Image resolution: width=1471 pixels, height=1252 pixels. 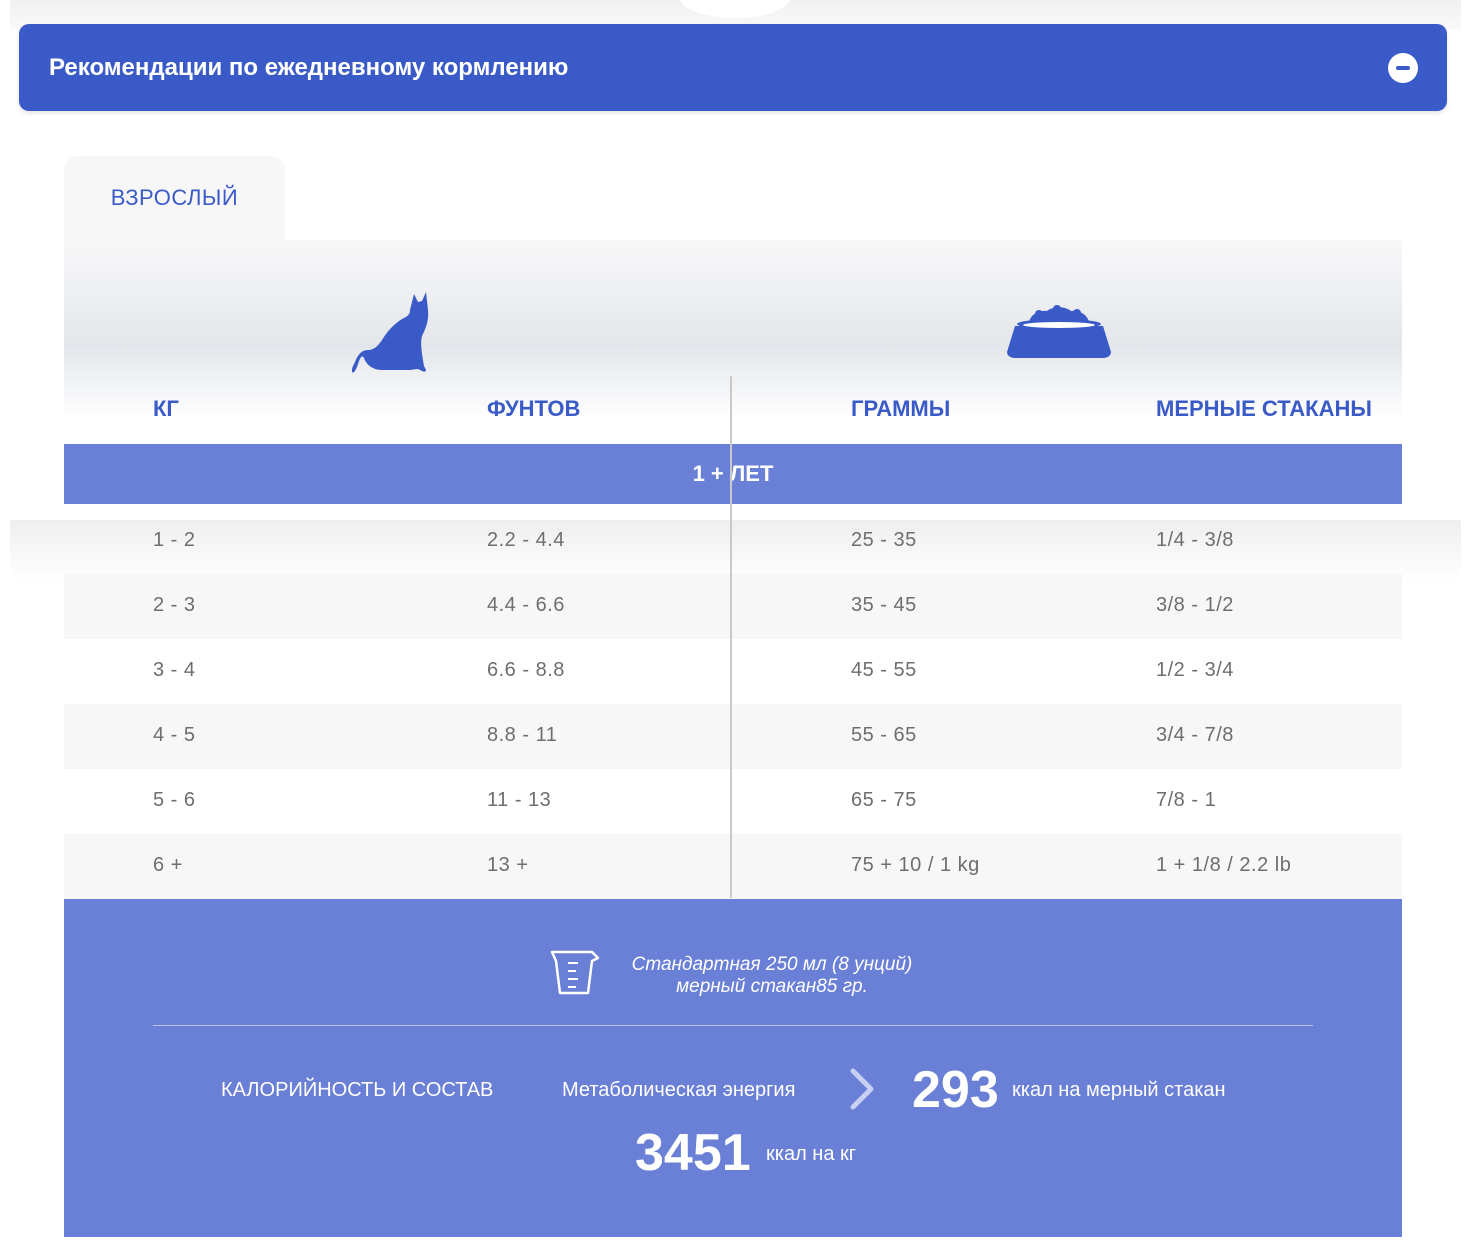 What do you see at coordinates (526, 605) in the screenshot?
I see `cell-lbs: 4.4 - 6.6` at bounding box center [526, 605].